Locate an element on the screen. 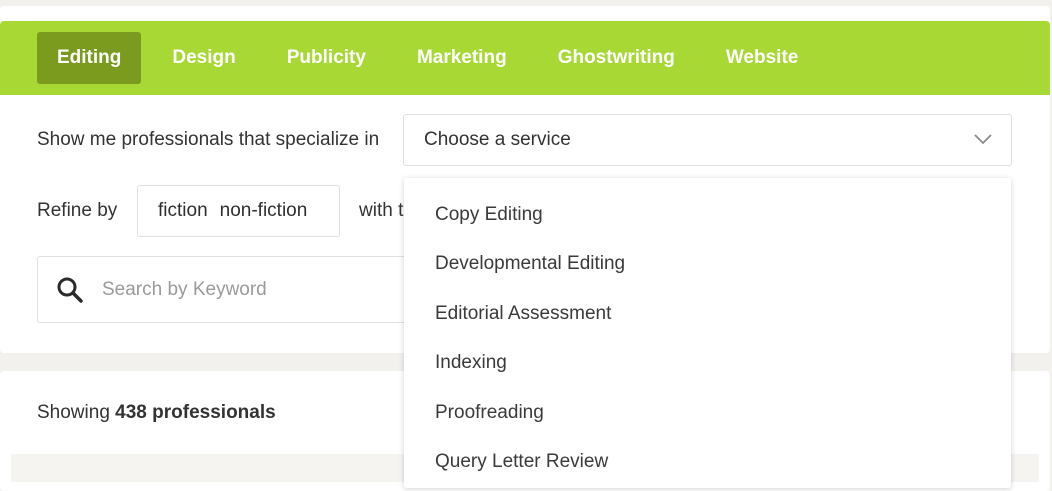  genre-non-fiction: non-fiction is located at coordinates (264, 211).